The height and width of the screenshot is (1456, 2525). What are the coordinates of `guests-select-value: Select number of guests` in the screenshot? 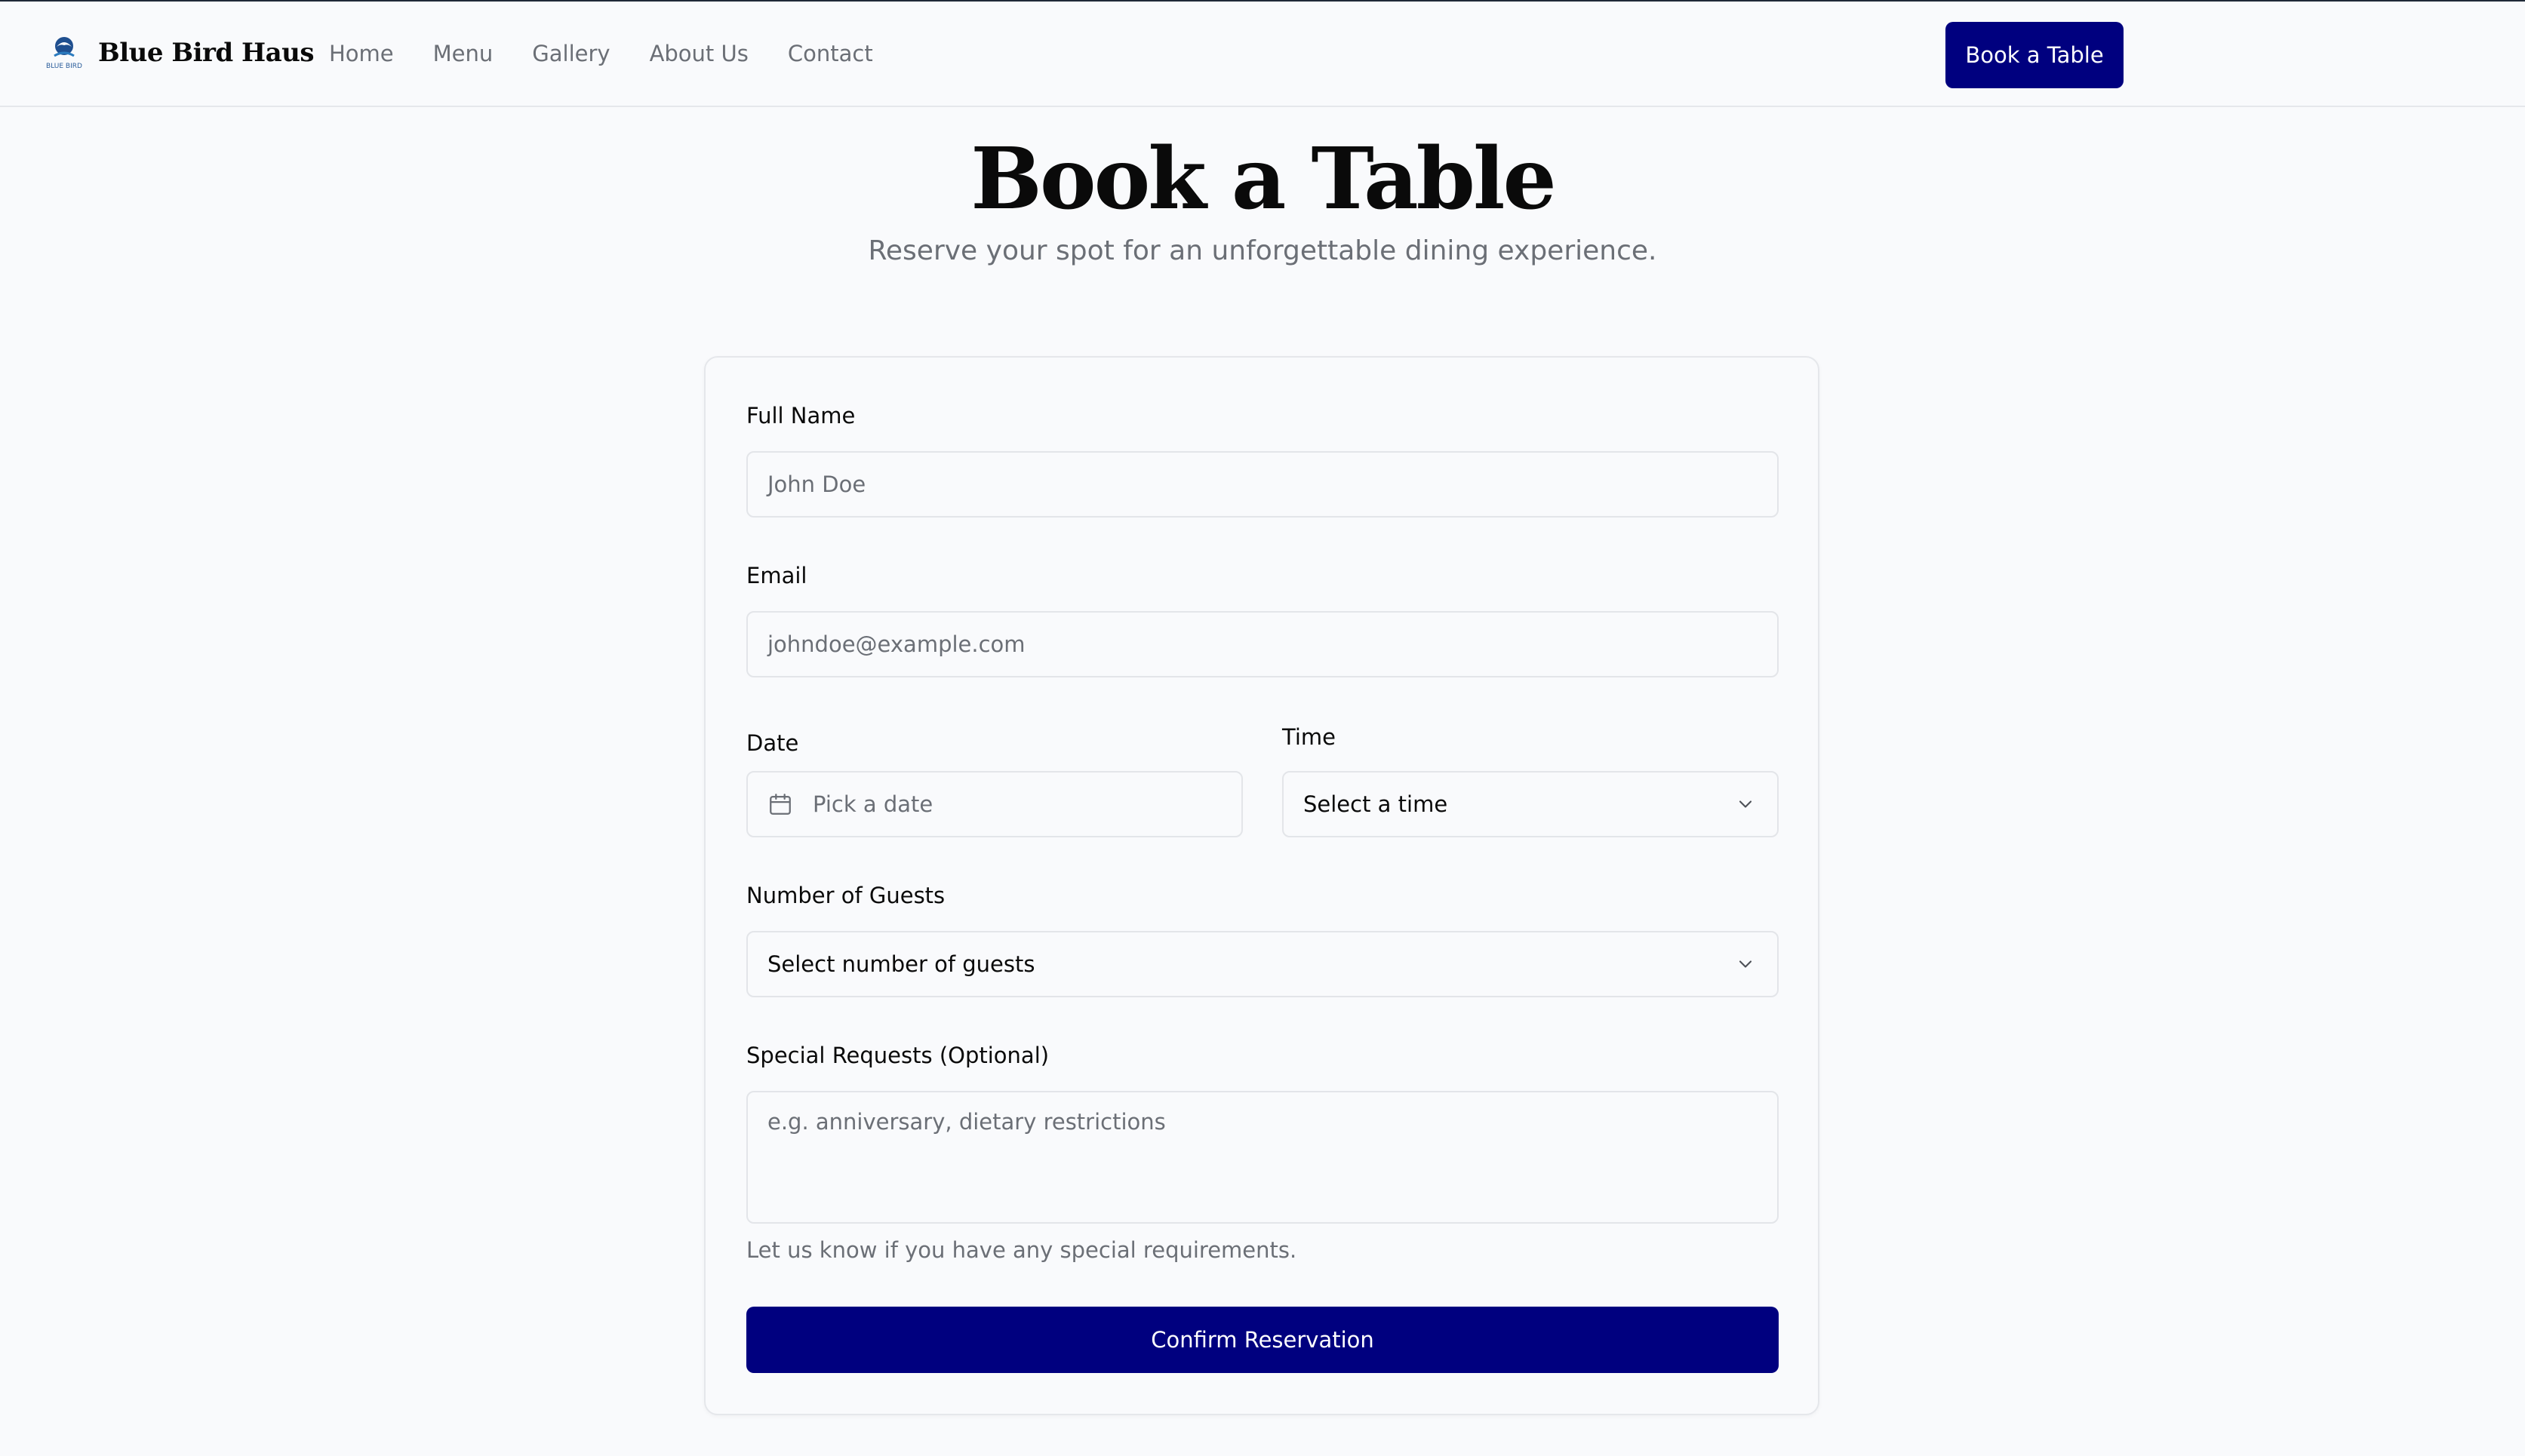 It's located at (901, 964).